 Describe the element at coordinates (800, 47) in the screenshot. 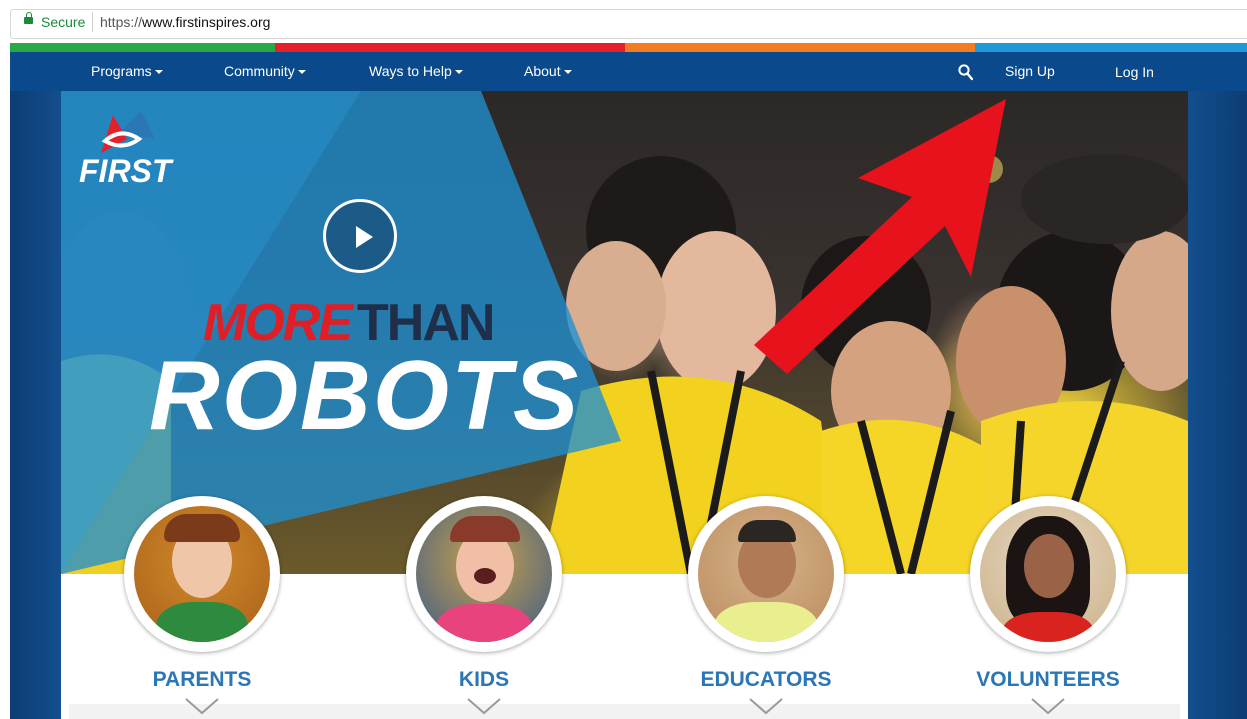

I see `color-strip-orange` at that location.